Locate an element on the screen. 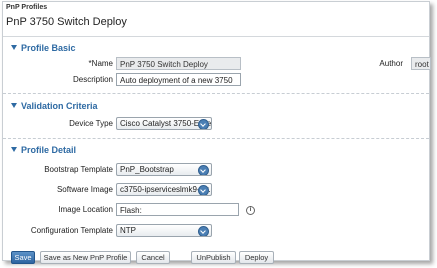 Image resolution: width=437 pixels, height=268 pixels. author-field: root is located at coordinates (421, 63).